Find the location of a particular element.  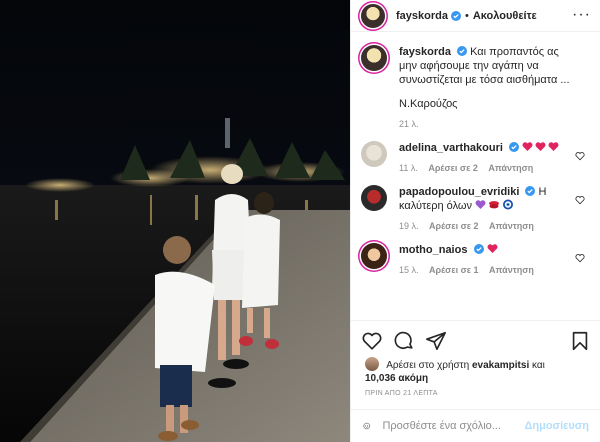

comment-time: 15 λ. is located at coordinates (409, 270).